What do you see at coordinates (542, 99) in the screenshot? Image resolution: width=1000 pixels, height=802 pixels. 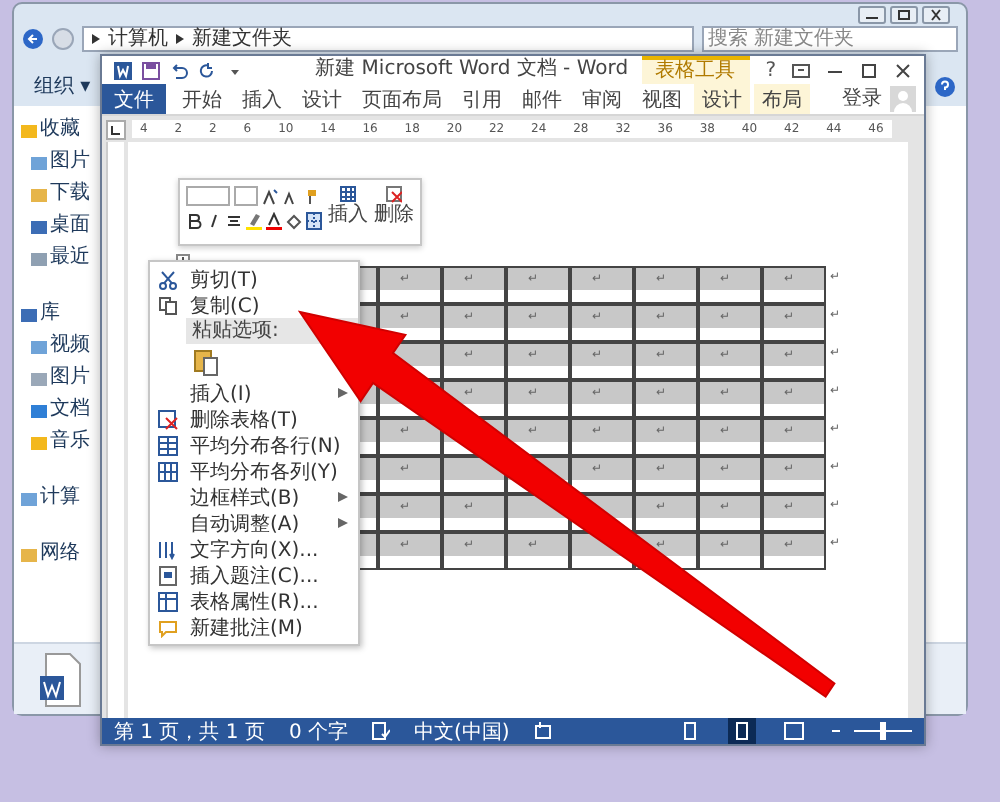 I see `ribbon-tab: 邮件` at bounding box center [542, 99].